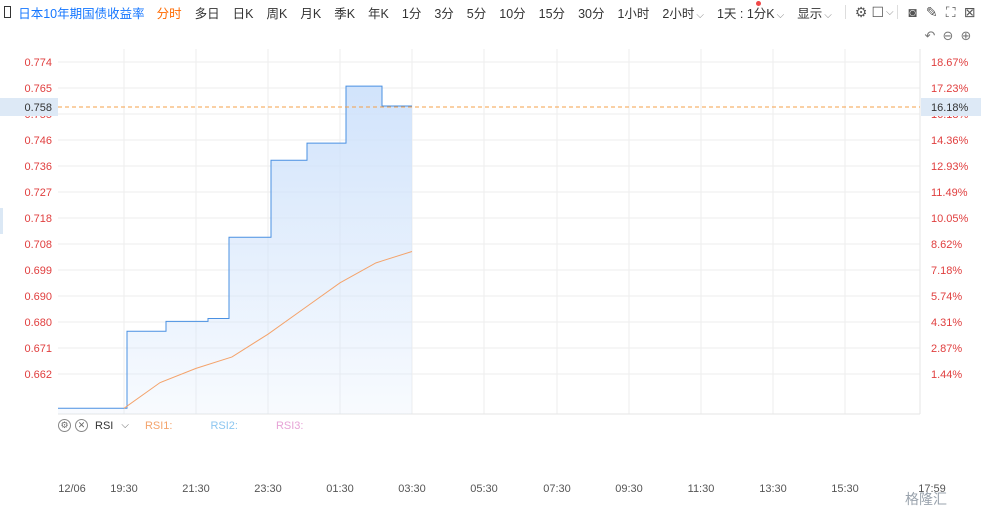 Image resolution: width=981 pixels, height=513 pixels. I want to click on y-tick-right: 5.74%, so click(946, 297).